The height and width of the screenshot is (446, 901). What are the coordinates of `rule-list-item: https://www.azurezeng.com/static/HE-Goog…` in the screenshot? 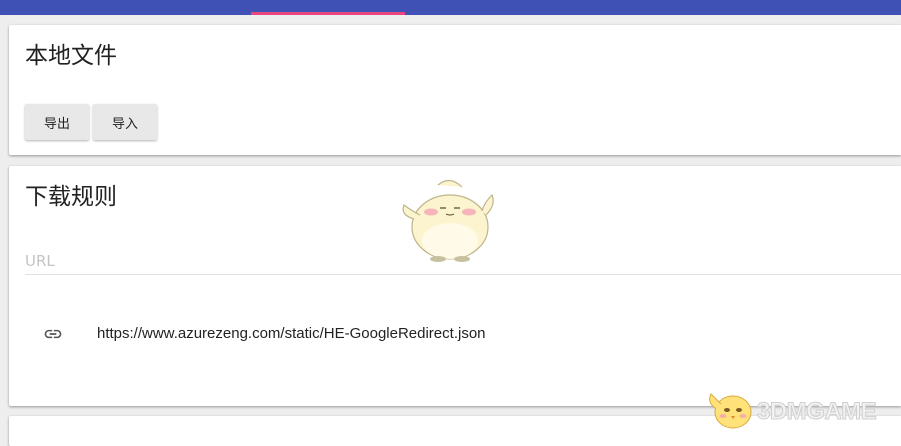 It's located at (455, 334).